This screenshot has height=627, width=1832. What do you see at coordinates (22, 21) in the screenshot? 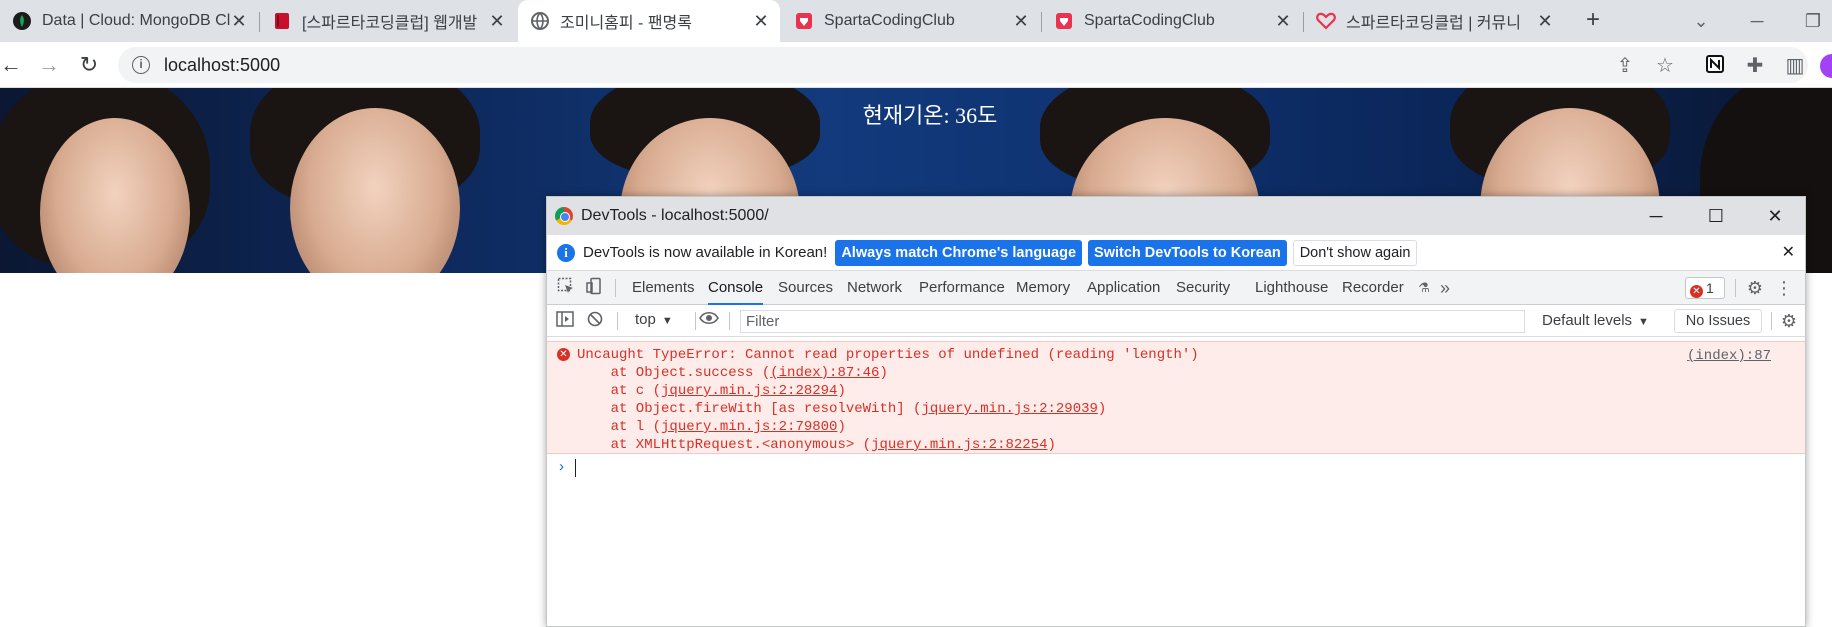
I see `mongodb-leaf-icon` at bounding box center [22, 21].